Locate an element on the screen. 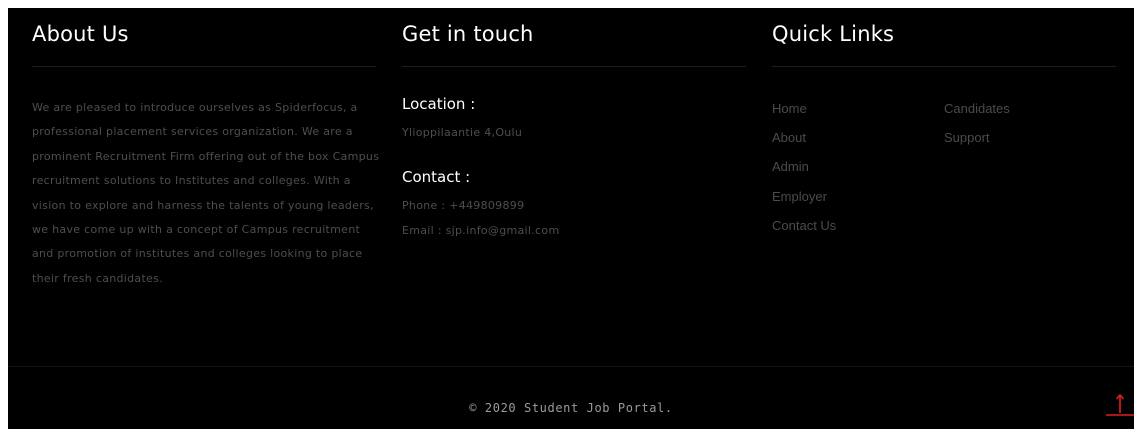 Image resolution: width=1134 pixels, height=429 pixels. quick-links-divider is located at coordinates (944, 66).